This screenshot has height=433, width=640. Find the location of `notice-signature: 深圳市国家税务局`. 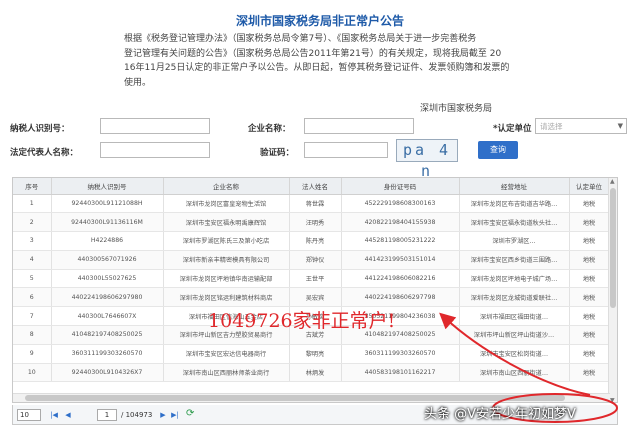

notice-signature: 深圳市国家税务局 is located at coordinates (456, 109).